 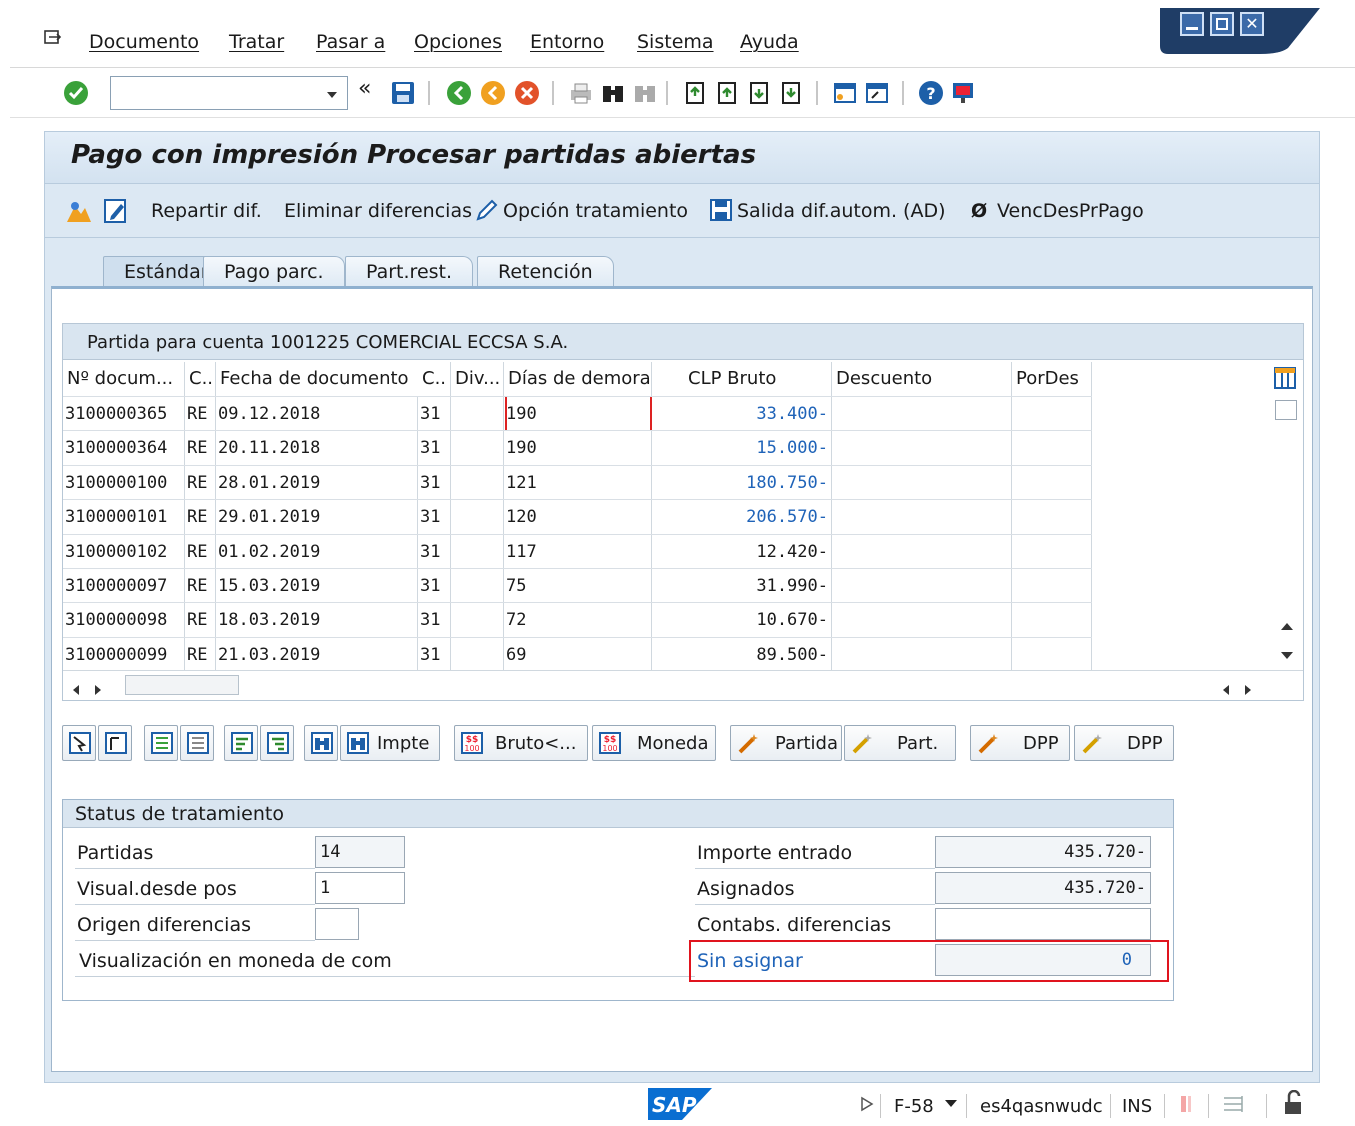 What do you see at coordinates (613, 93) in the screenshot?
I see `find-icon` at bounding box center [613, 93].